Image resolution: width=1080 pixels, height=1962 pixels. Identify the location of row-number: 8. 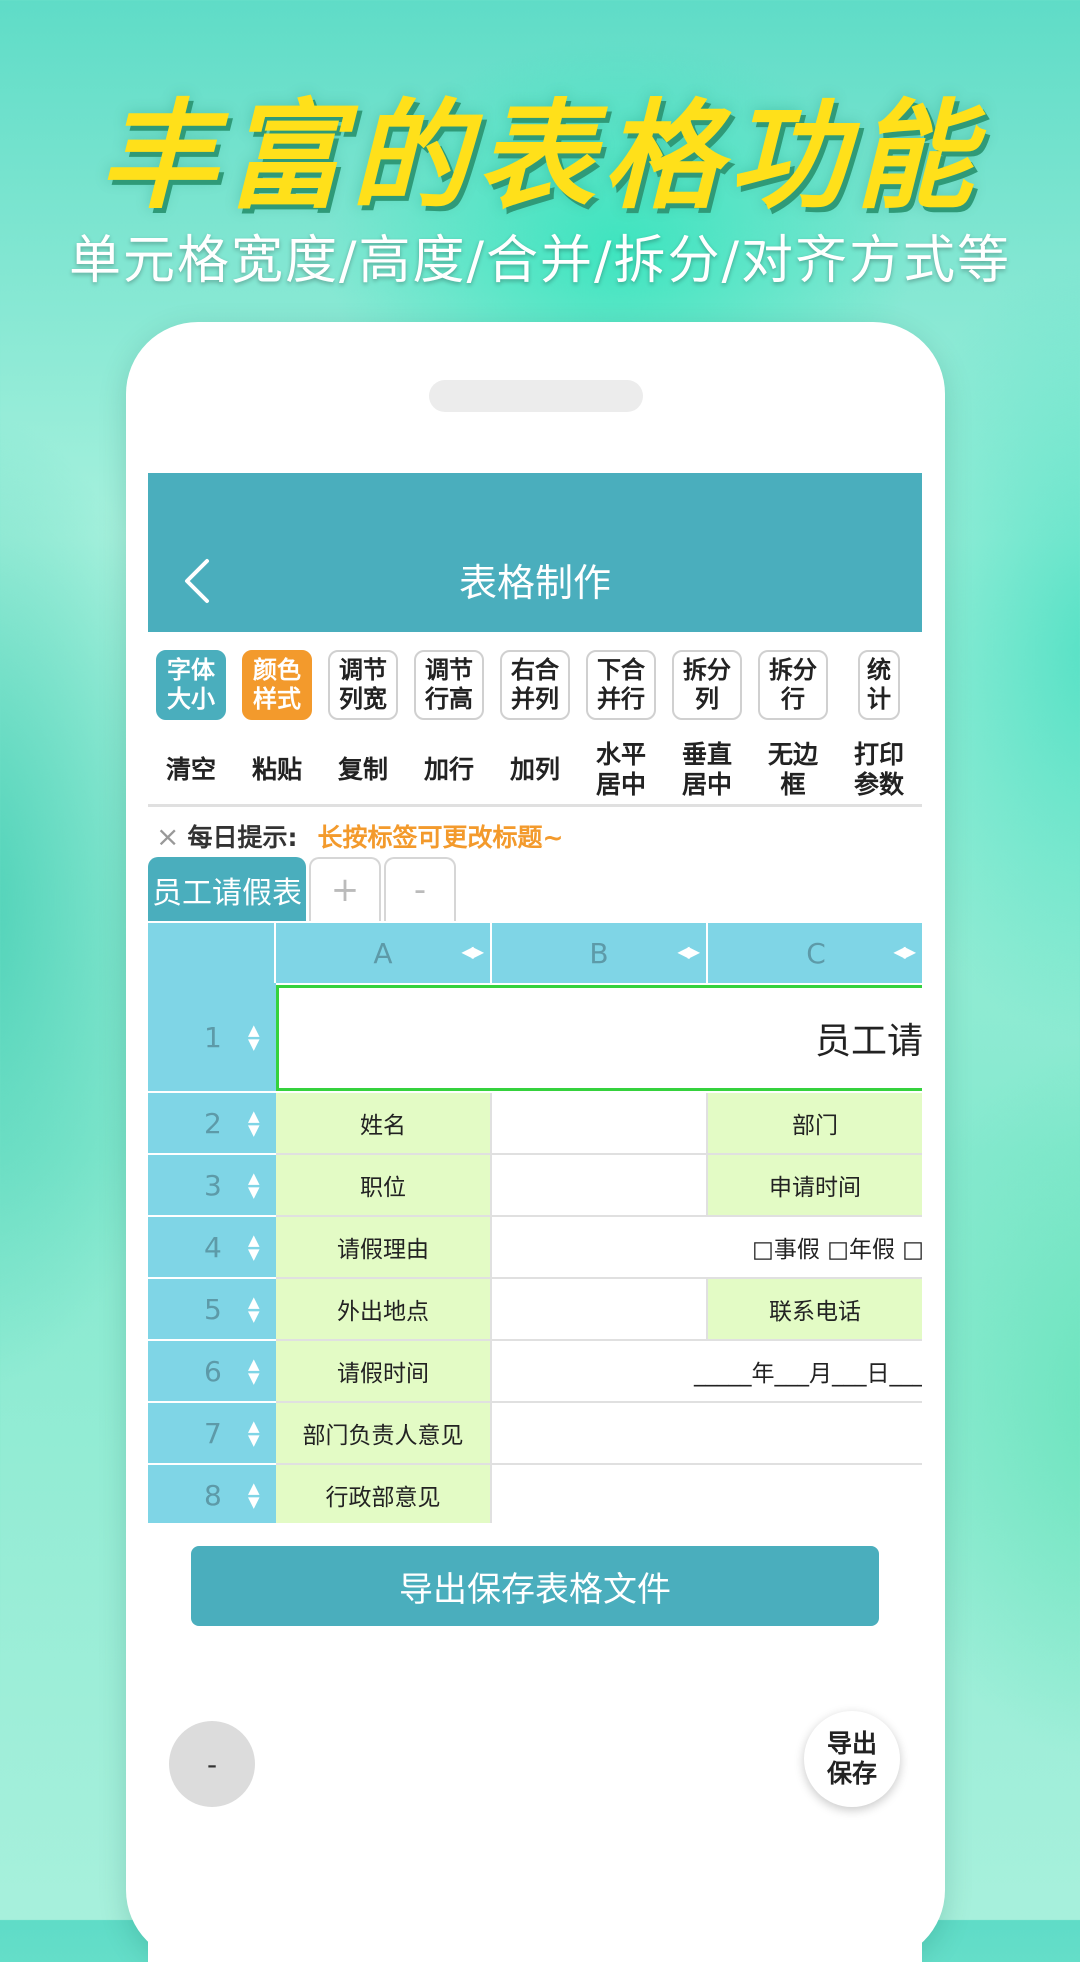
(213, 1495).